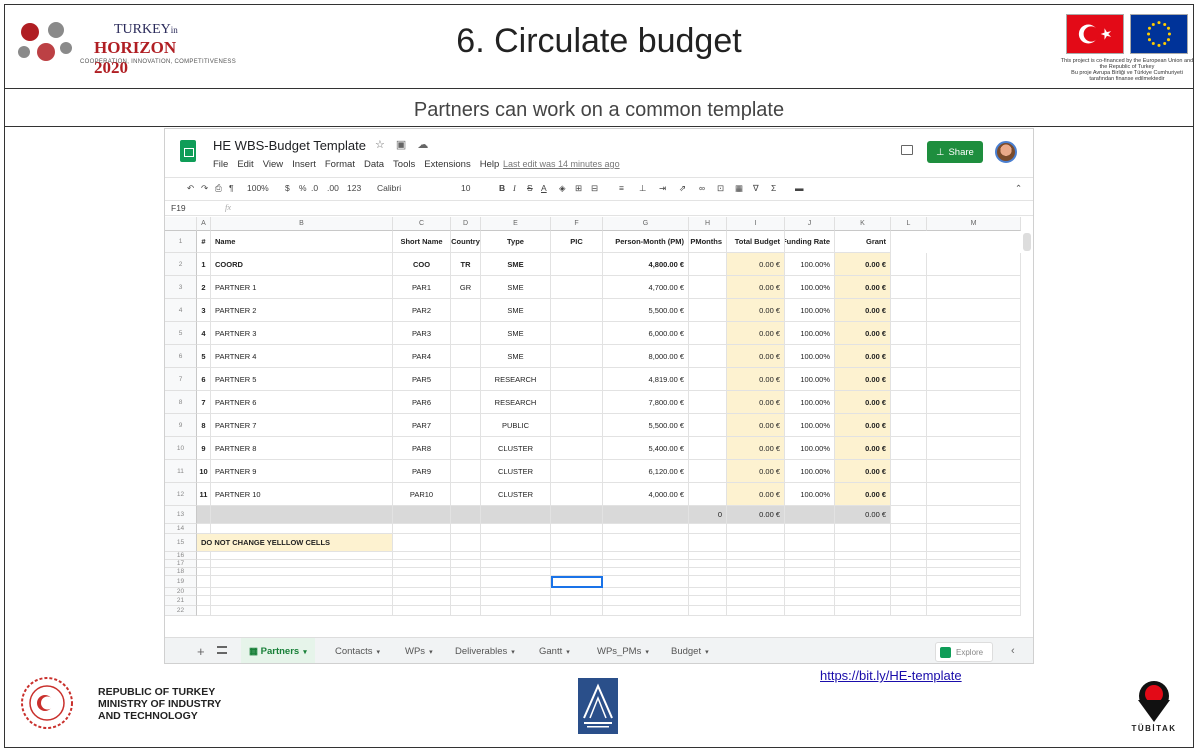 The height and width of the screenshot is (752, 1198). I want to click on row-header: 3, so click(181, 287).